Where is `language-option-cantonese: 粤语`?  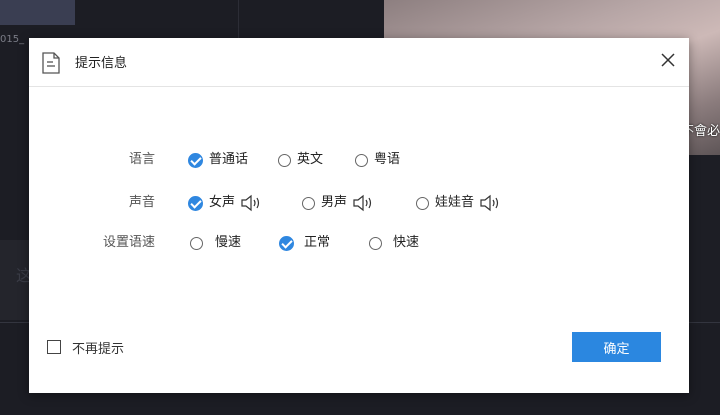
language-option-cantonese: 粤语 is located at coordinates (377, 160).